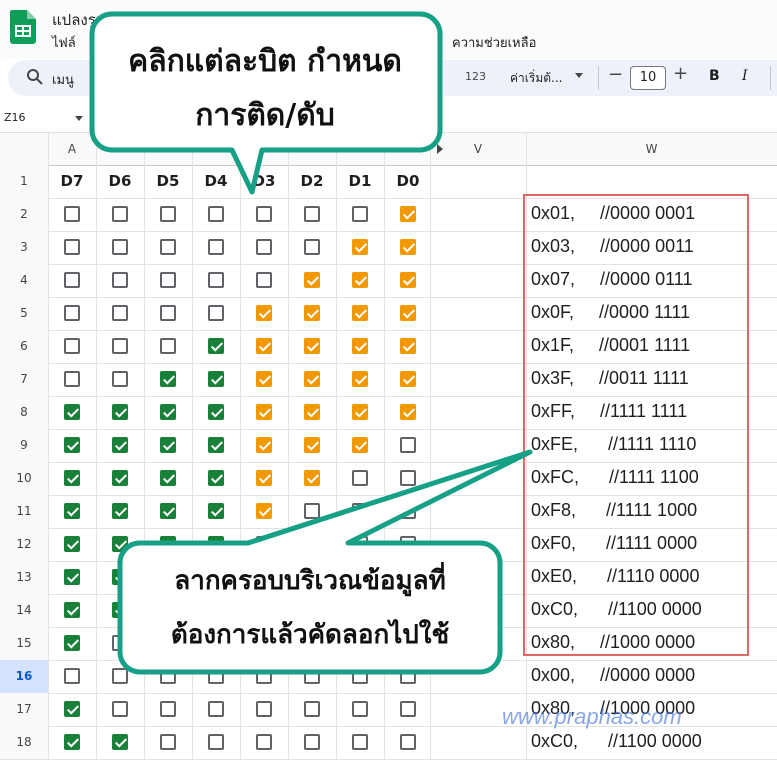  What do you see at coordinates (23, 27) in the screenshot?
I see `sheets-logo-icon` at bounding box center [23, 27].